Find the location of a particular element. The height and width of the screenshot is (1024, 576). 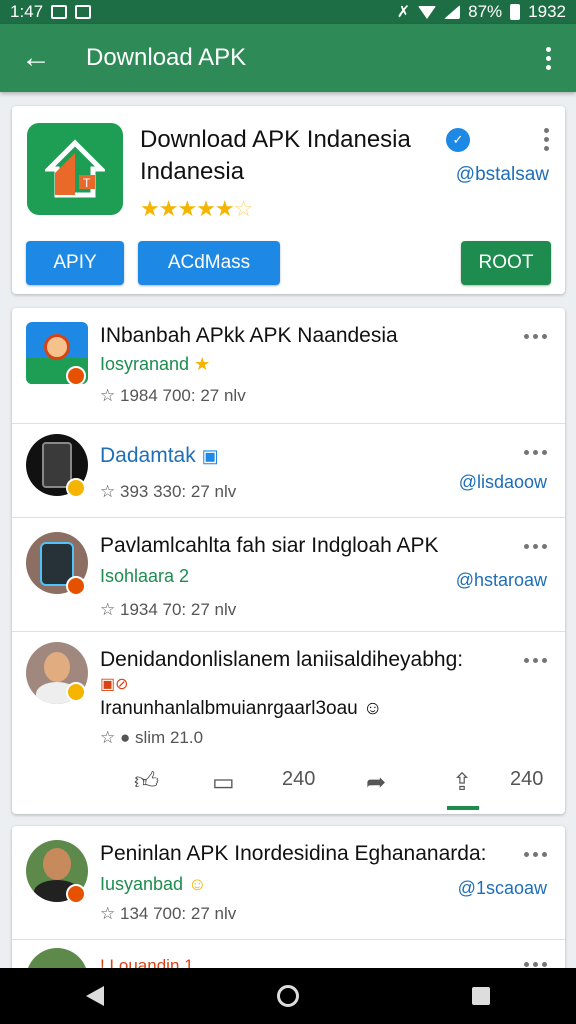

battery-text: 87% is located at coordinates (485, 11).